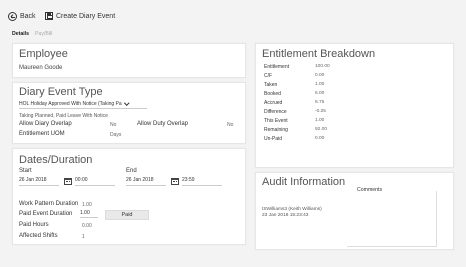 This screenshot has width=466, height=267. Describe the element at coordinates (43, 34) in the screenshot. I see `tab-pay-bill: Pay/Bill` at that location.